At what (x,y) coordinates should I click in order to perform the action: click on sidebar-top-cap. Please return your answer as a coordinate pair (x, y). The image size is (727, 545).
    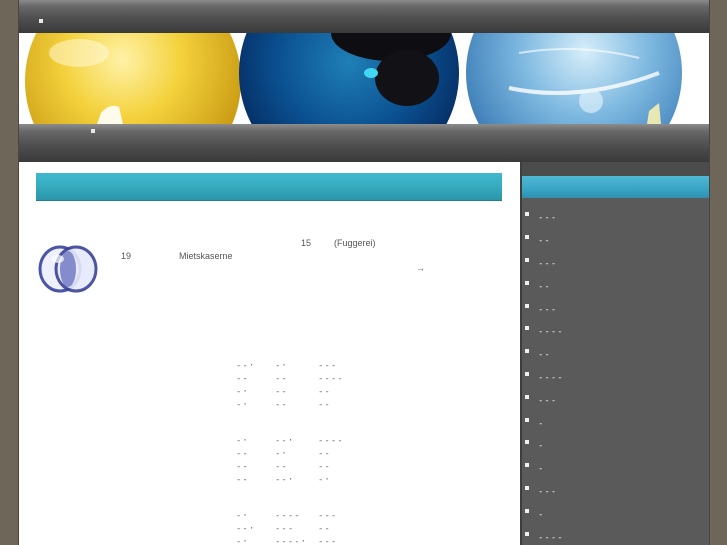
    Looking at the image, I should click on (615, 169).